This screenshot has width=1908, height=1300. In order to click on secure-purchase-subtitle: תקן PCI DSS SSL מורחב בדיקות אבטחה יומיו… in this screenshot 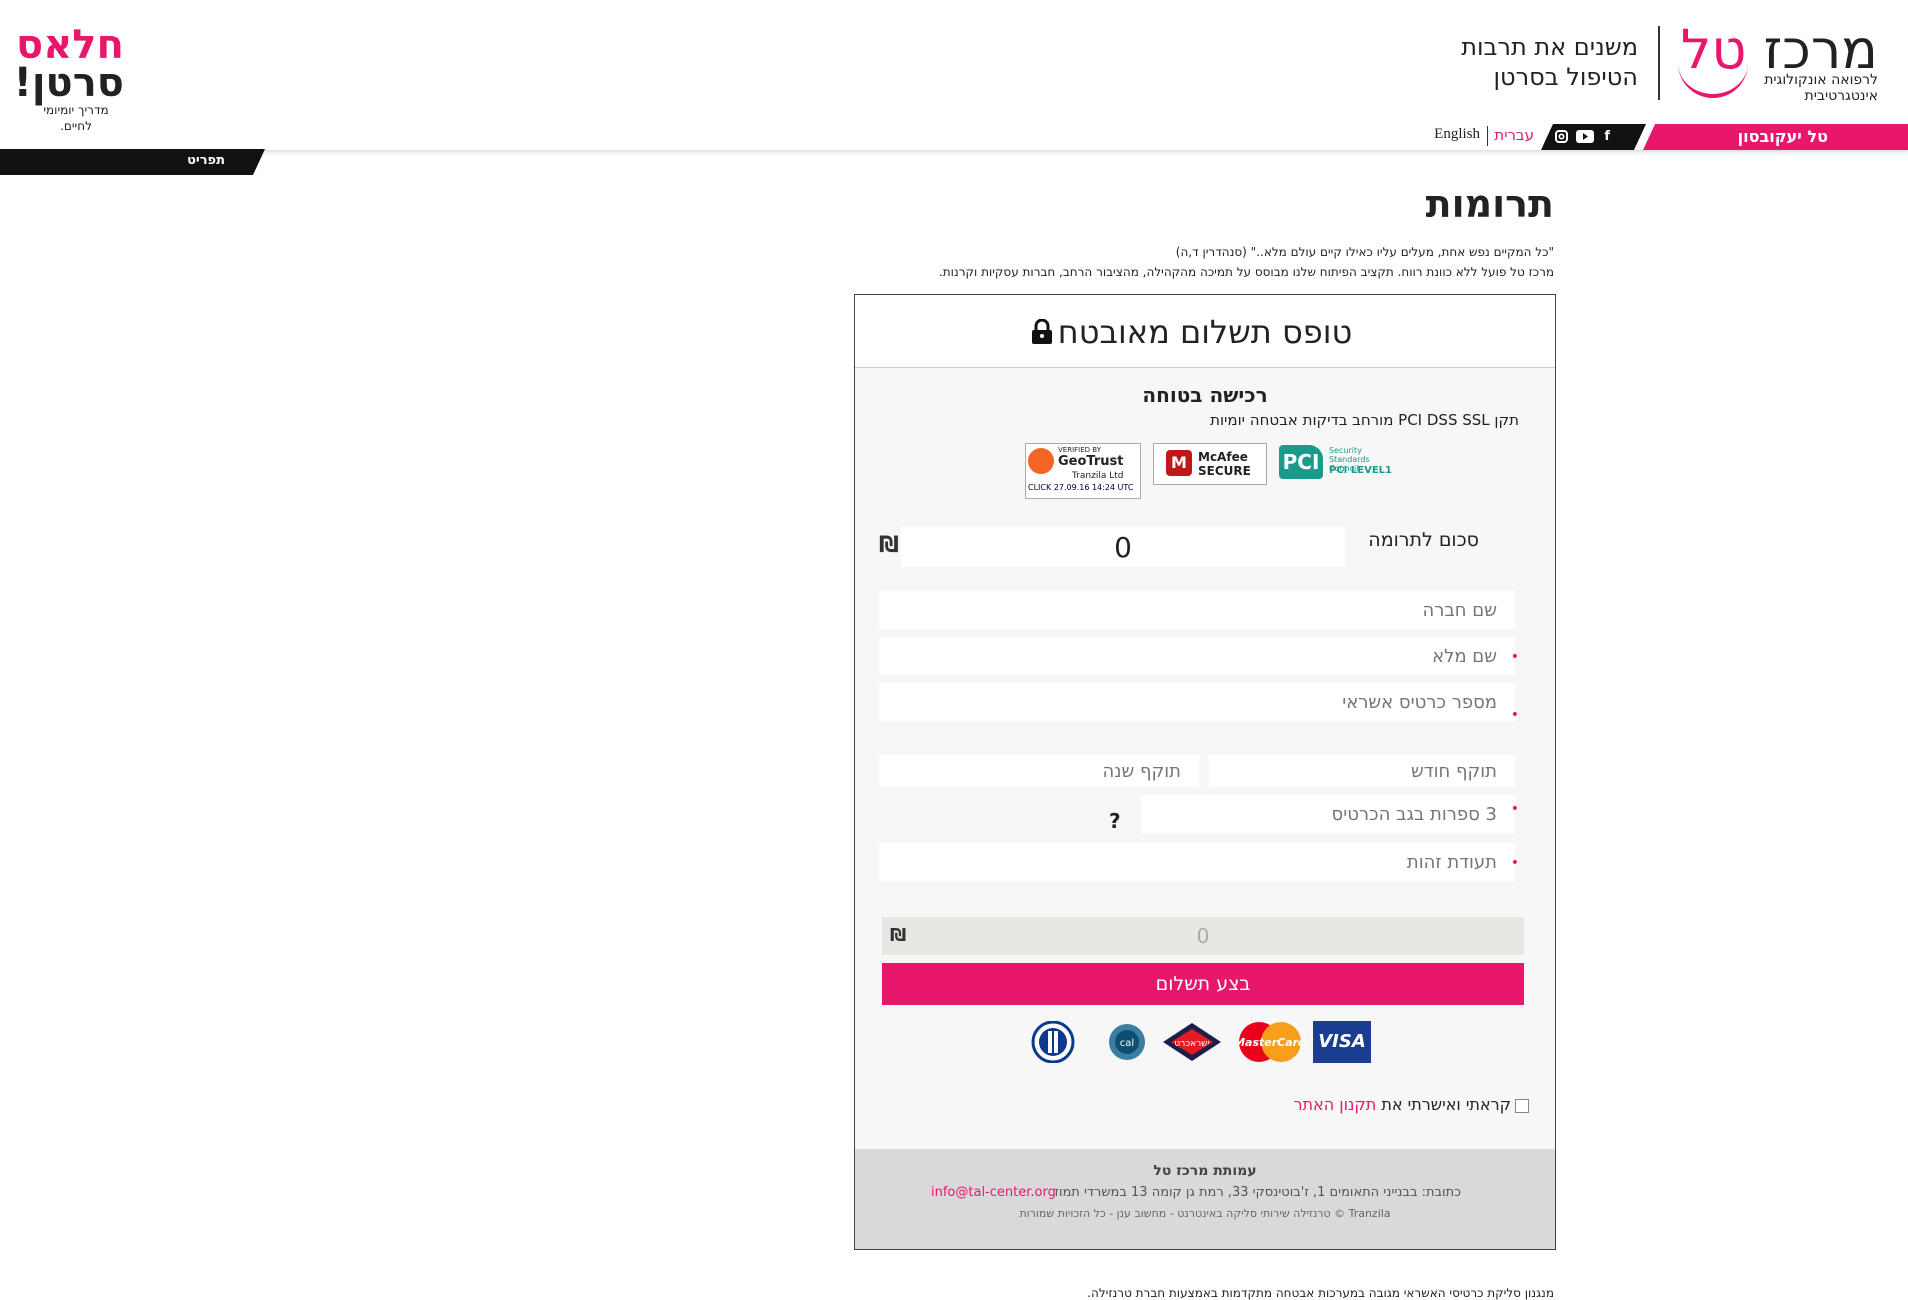, I will do `click(1364, 420)`.